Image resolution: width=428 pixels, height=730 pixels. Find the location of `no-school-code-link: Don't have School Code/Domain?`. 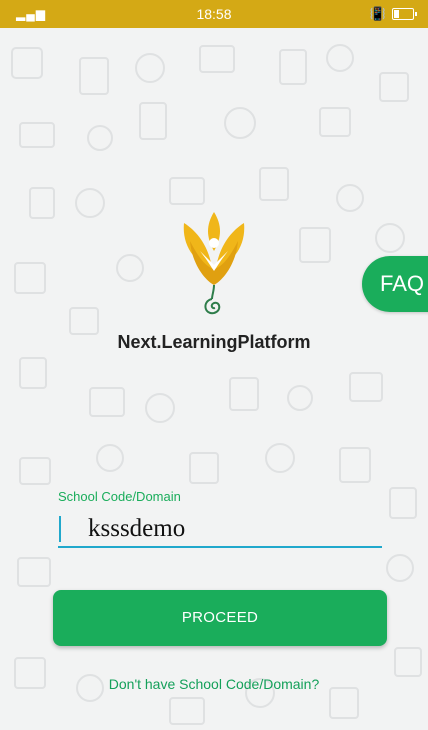

no-school-code-link: Don't have School Code/Domain? is located at coordinates (214, 684).